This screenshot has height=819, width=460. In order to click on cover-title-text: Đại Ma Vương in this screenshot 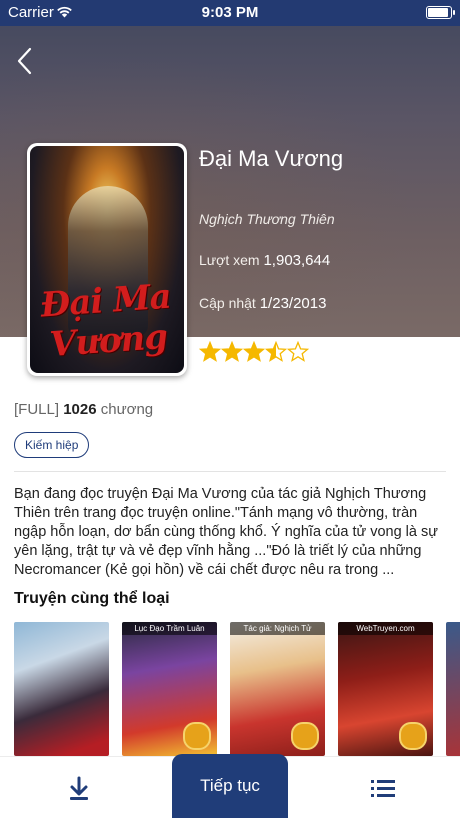, I will do `click(105, 320)`.